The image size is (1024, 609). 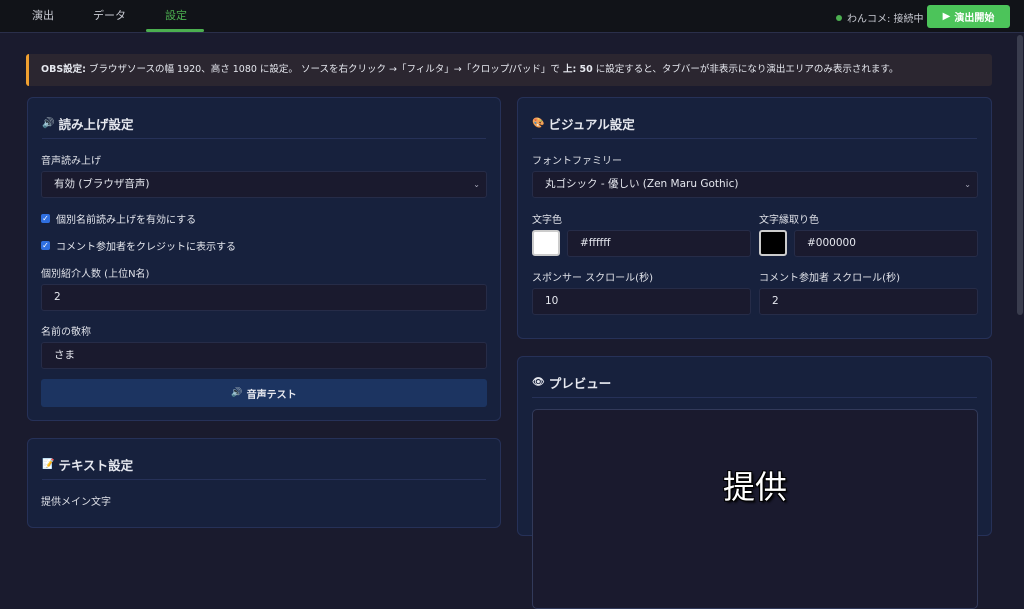 What do you see at coordinates (580, 383) in the screenshot?
I see `card-title: プレビュー` at bounding box center [580, 383].